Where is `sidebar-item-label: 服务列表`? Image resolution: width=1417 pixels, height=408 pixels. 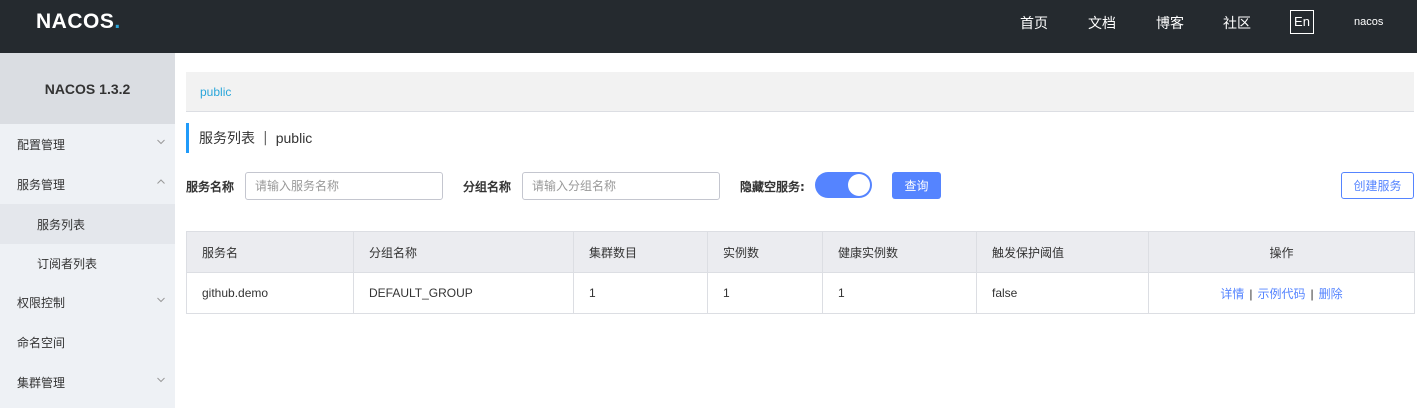 sidebar-item-label: 服务列表 is located at coordinates (61, 224).